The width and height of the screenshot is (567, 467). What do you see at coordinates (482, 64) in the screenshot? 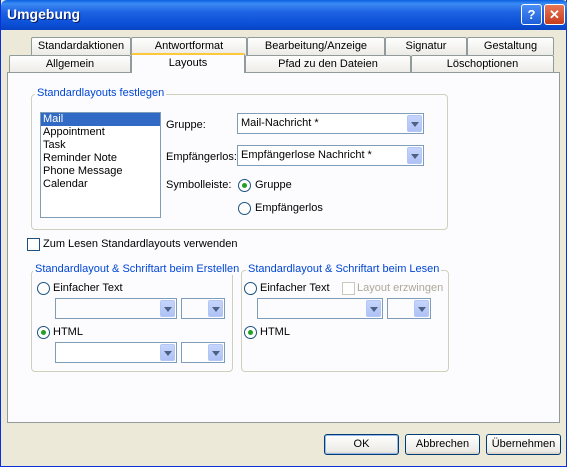
I see `tab-loeschoptionen: Löschoptionen` at bounding box center [482, 64].